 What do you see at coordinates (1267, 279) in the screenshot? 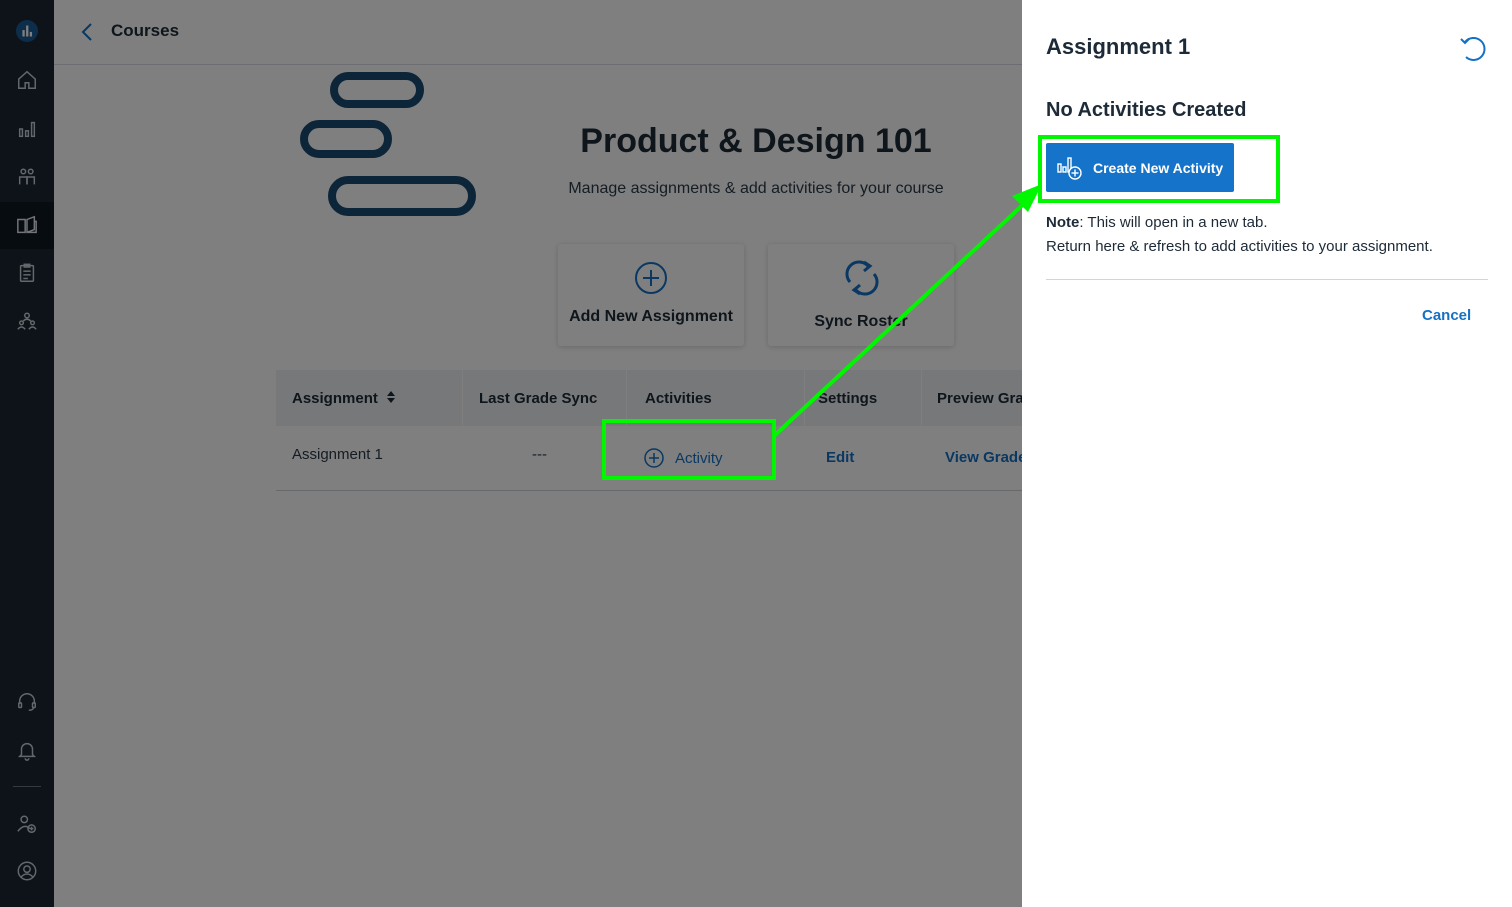
I see `panel-divider` at bounding box center [1267, 279].